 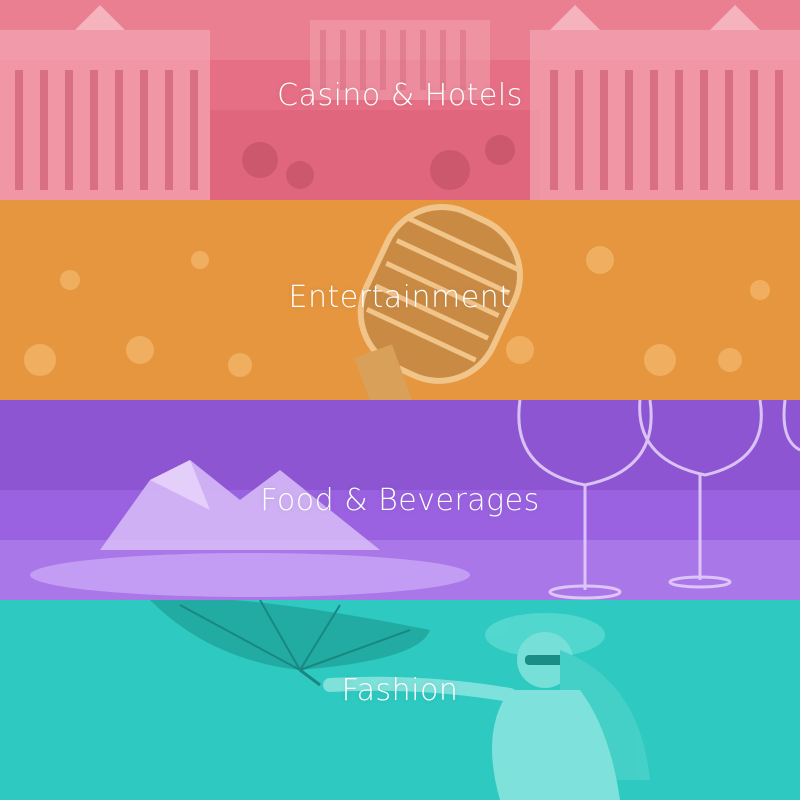 I want to click on category-label: Food & Beverages, so click(x=400, y=500).